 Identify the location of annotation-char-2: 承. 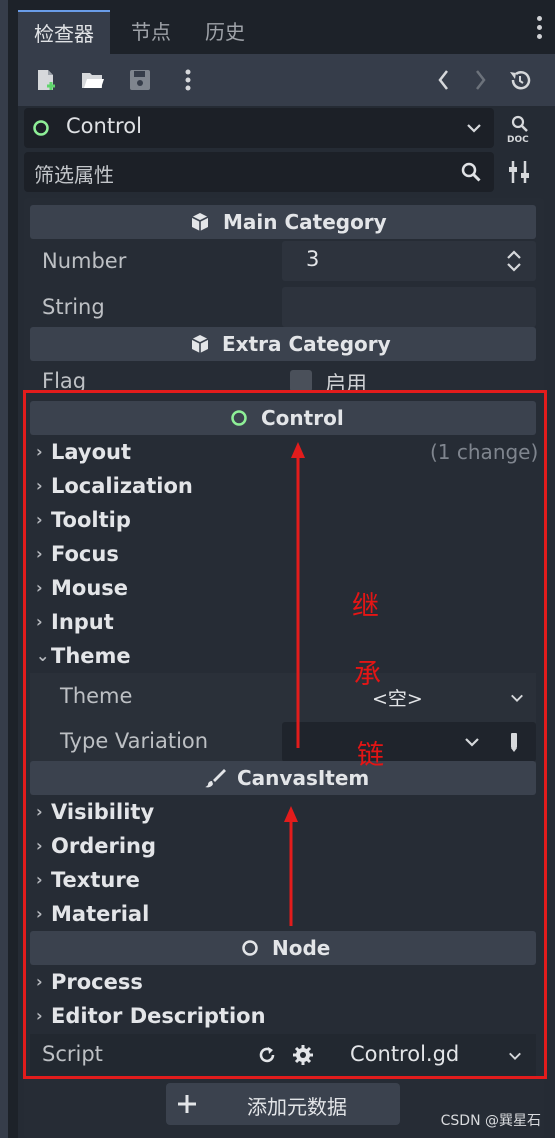
(367, 674).